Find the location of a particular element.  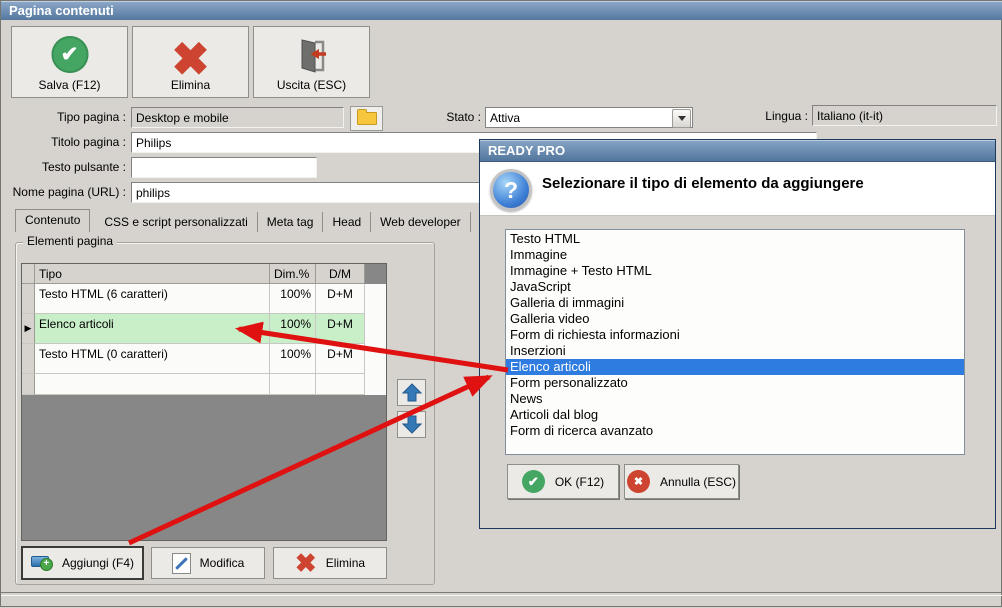

add-element-button: + Aggiungi (F4) is located at coordinates (82, 563).